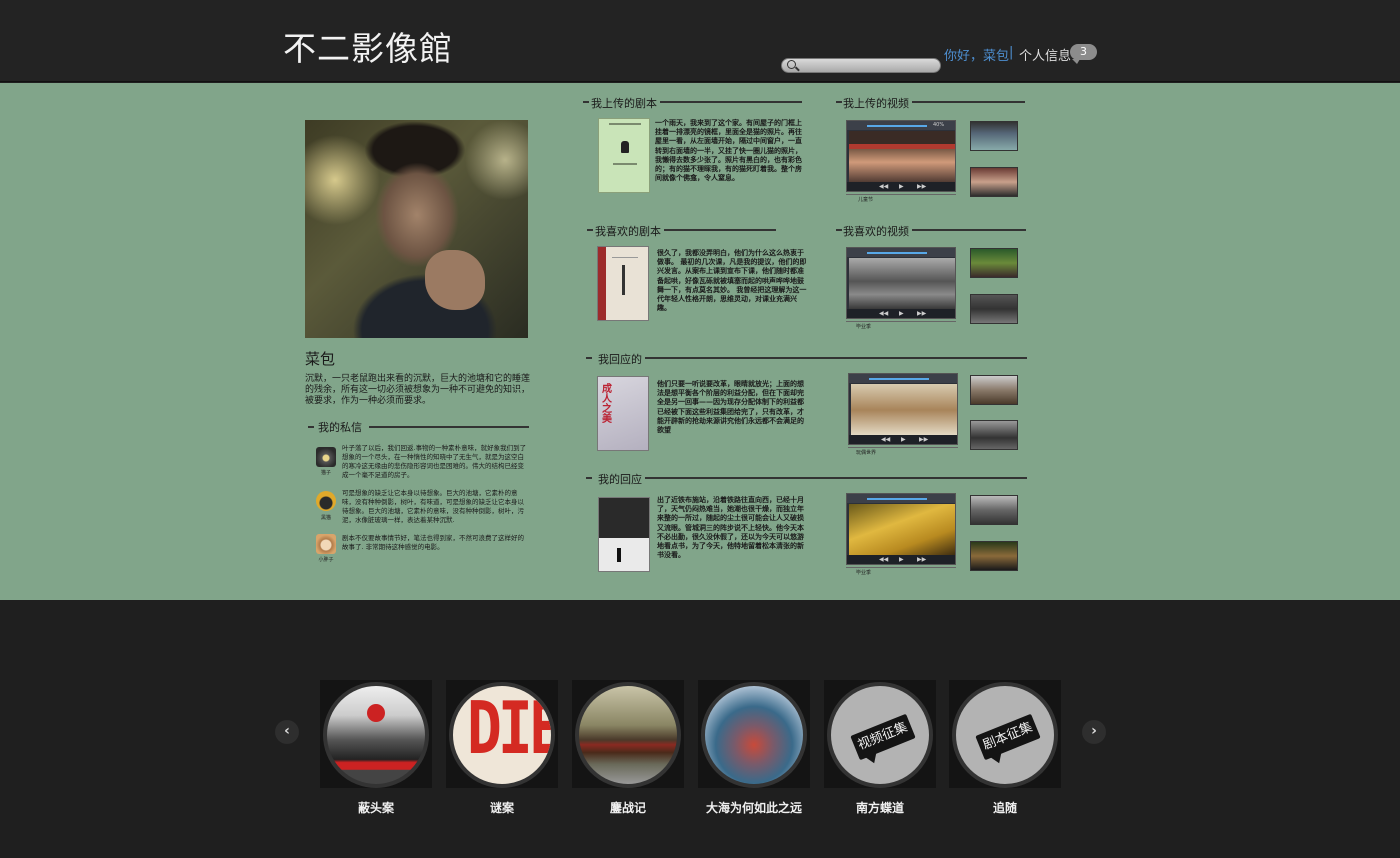  Describe the element at coordinates (320, 359) in the screenshot. I see `user-name: 菜包` at that location.